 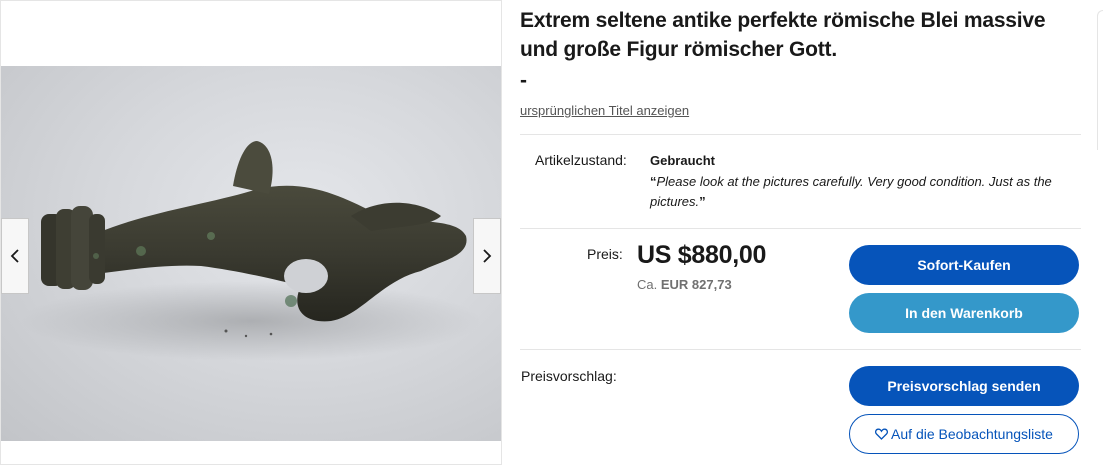 I want to click on gallery-next-button, so click(x=487, y=256).